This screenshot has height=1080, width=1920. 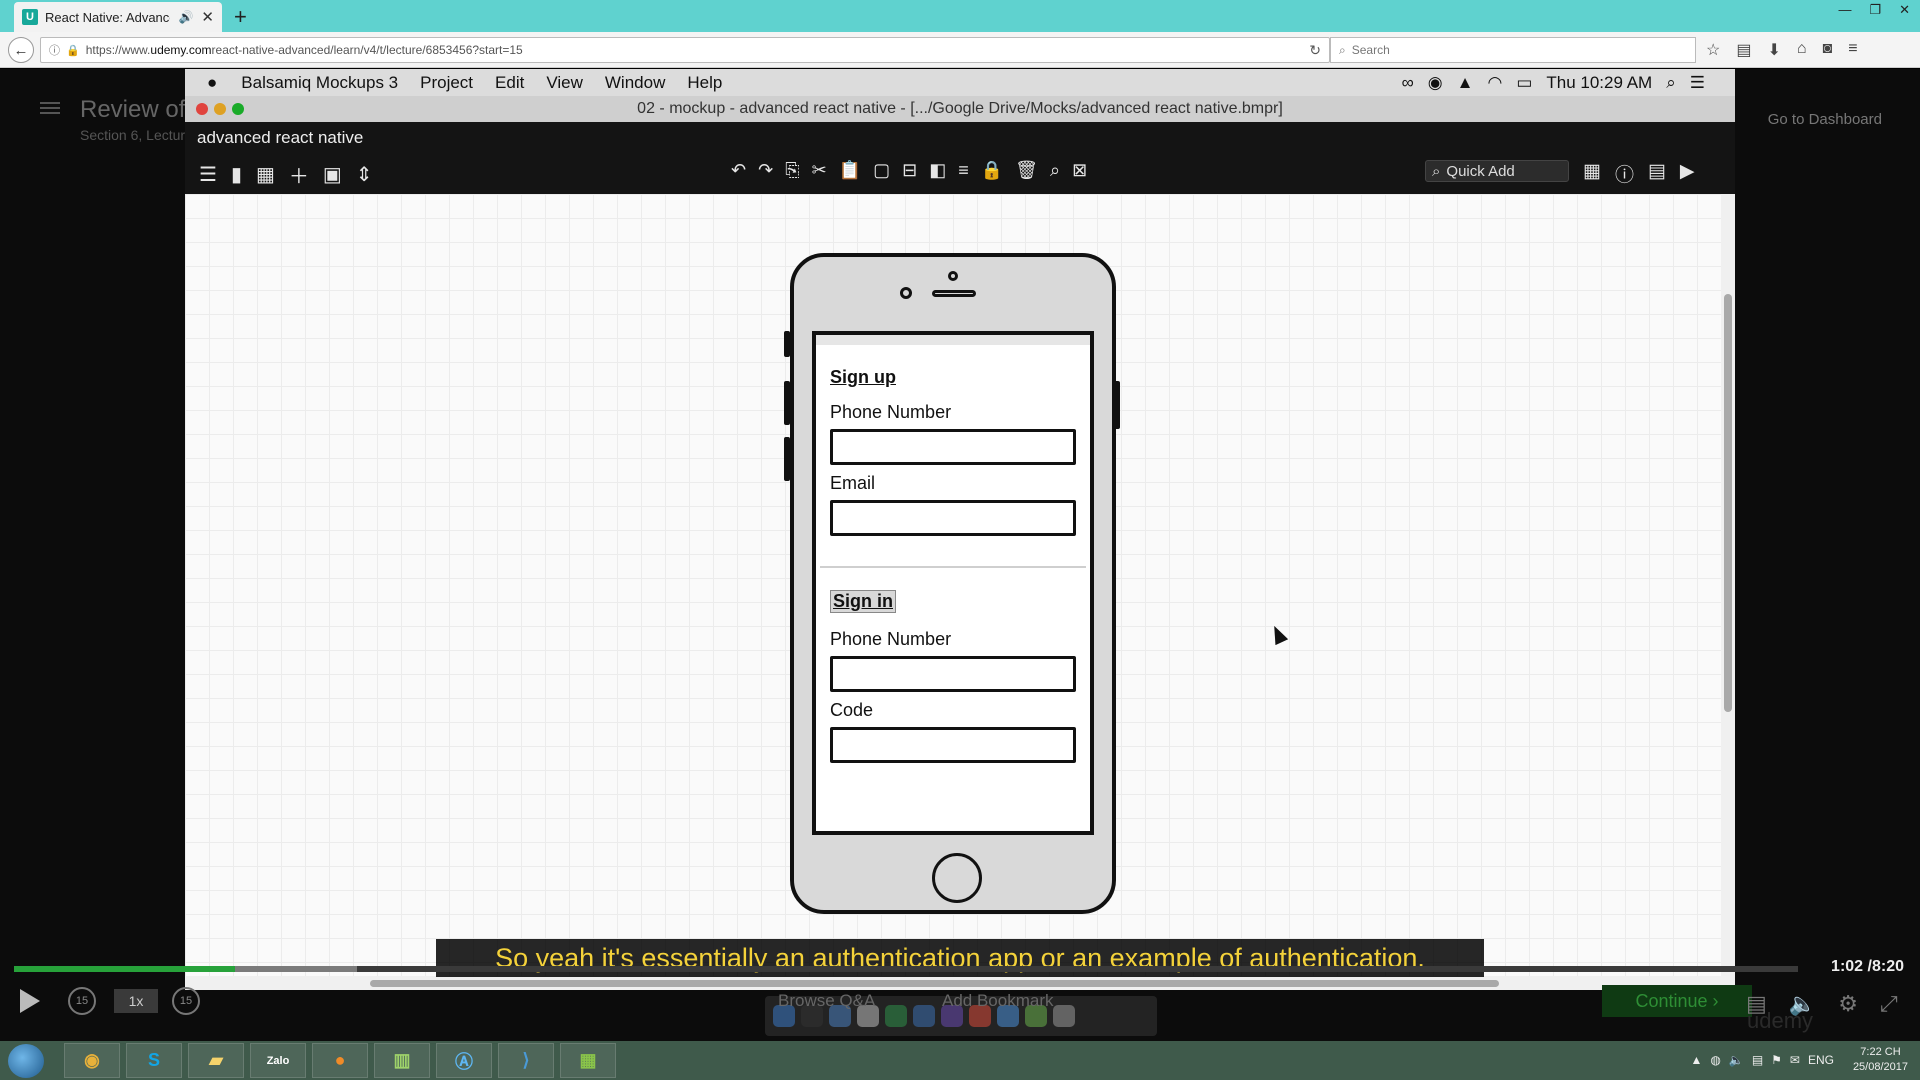 I want to click on tray-unikey-icon: ◍, so click(x=1715, y=1060).